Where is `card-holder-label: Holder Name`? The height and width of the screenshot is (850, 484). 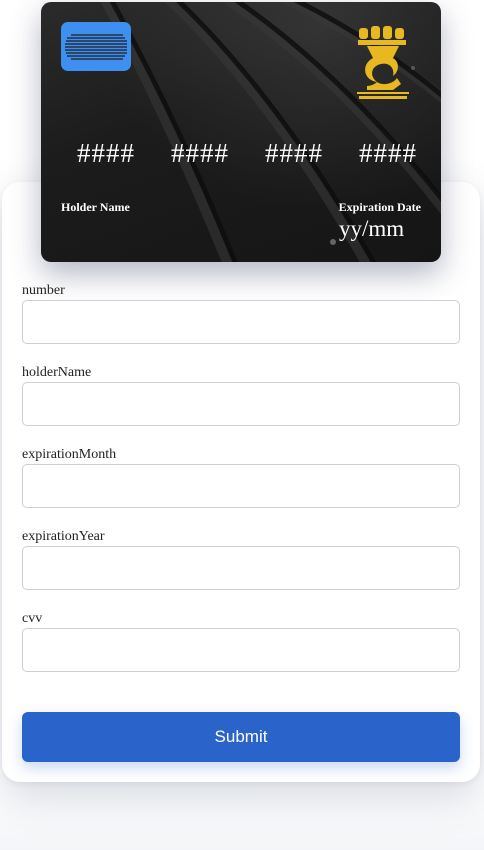
card-holder-label: Holder Name is located at coordinates (95, 207).